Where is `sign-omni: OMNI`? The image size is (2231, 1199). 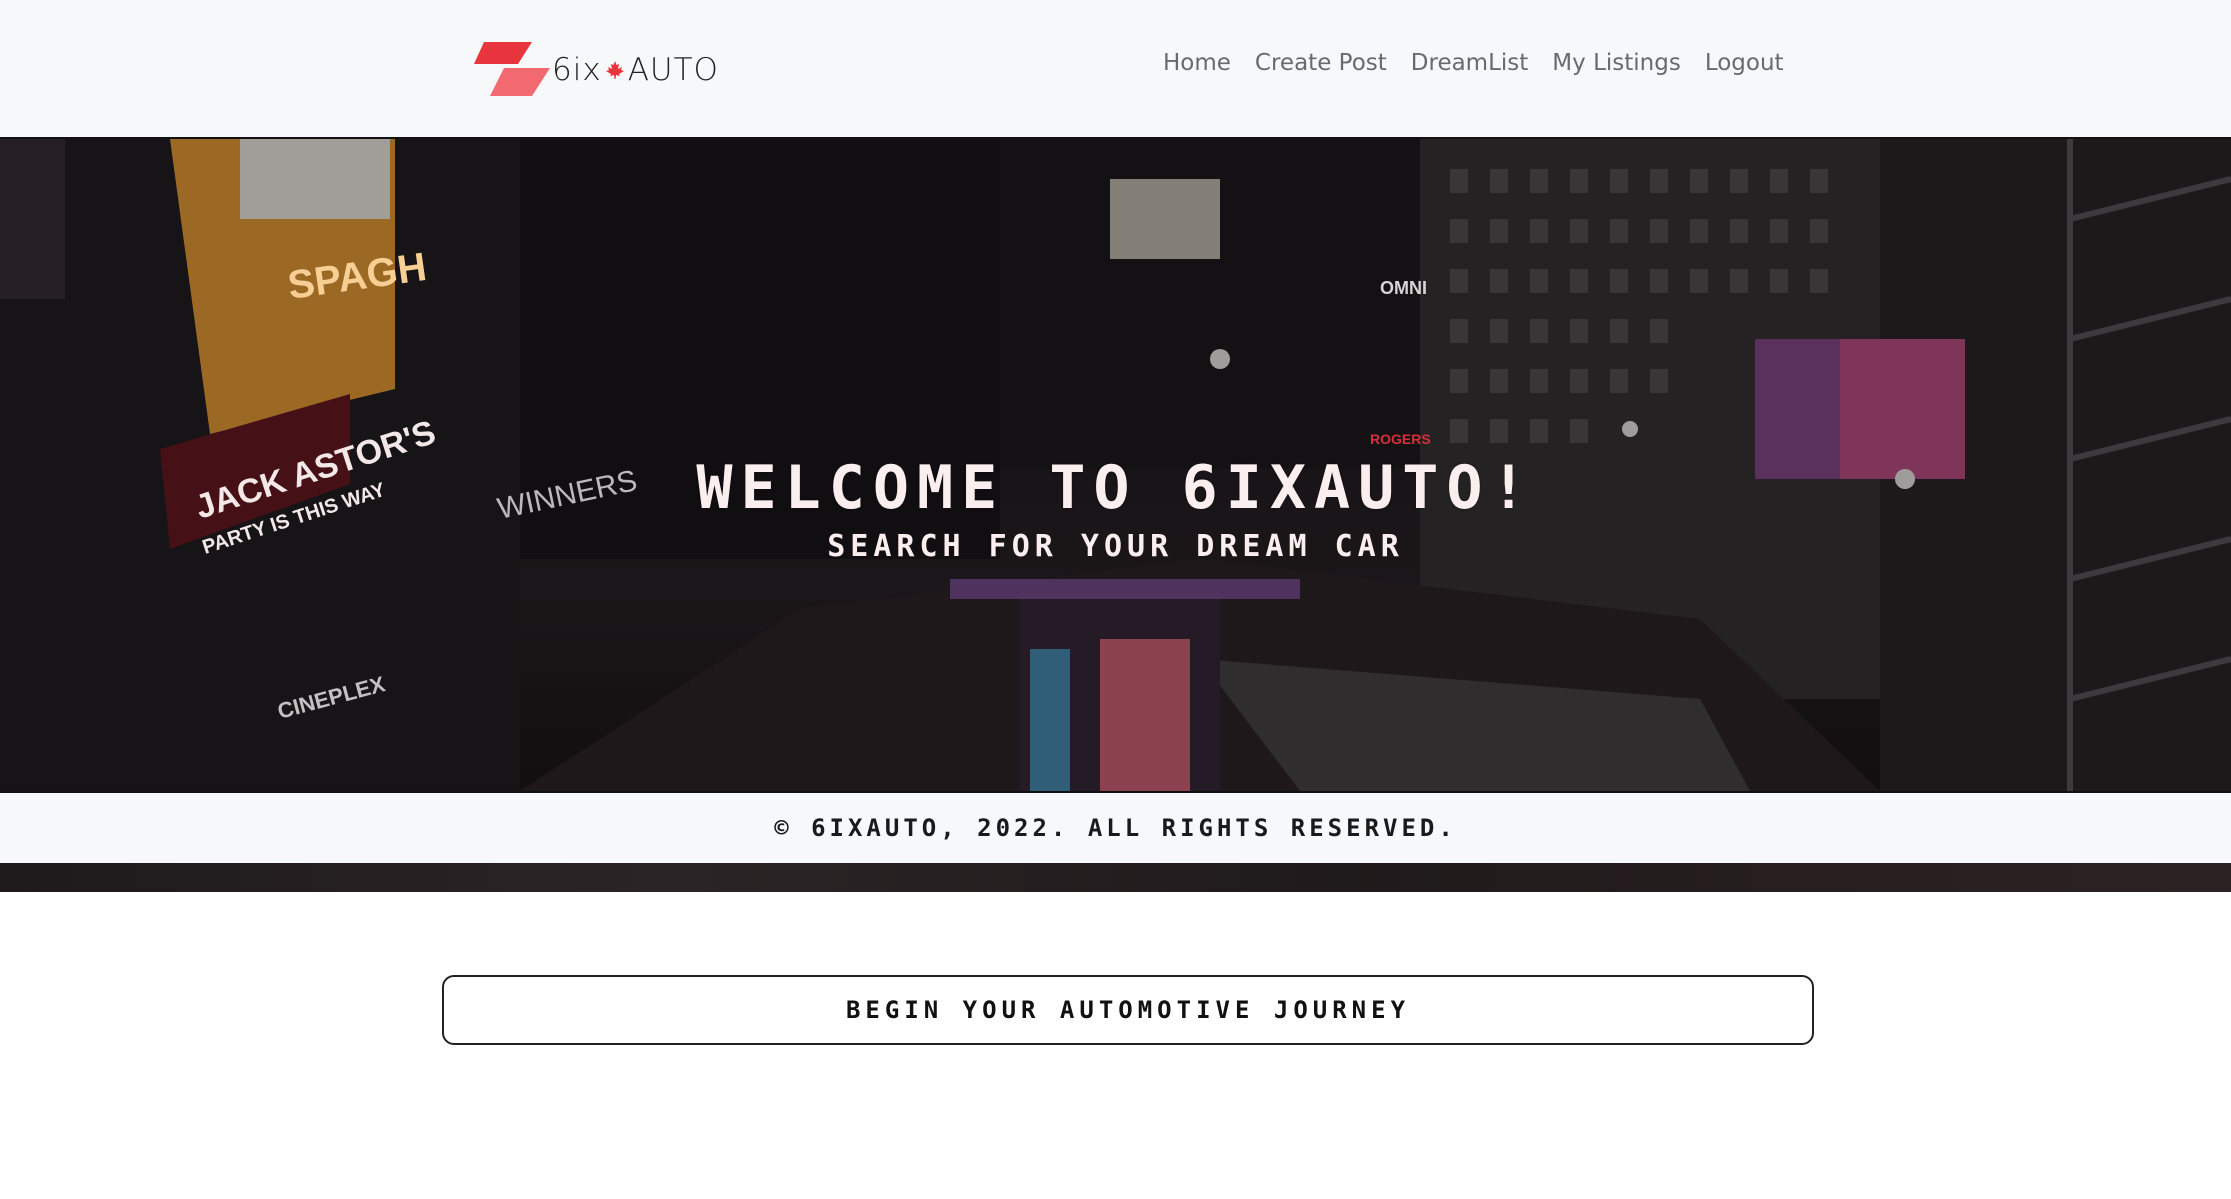 sign-omni: OMNI is located at coordinates (1403, 288).